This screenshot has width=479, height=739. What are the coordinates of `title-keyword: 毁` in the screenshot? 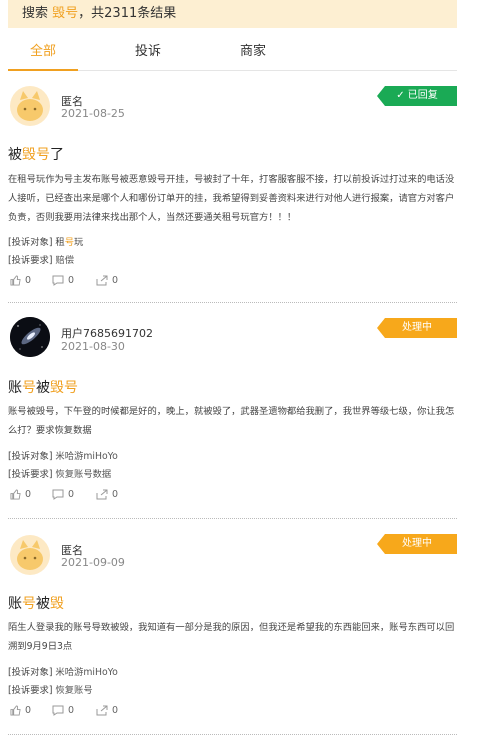 It's located at (57, 604).